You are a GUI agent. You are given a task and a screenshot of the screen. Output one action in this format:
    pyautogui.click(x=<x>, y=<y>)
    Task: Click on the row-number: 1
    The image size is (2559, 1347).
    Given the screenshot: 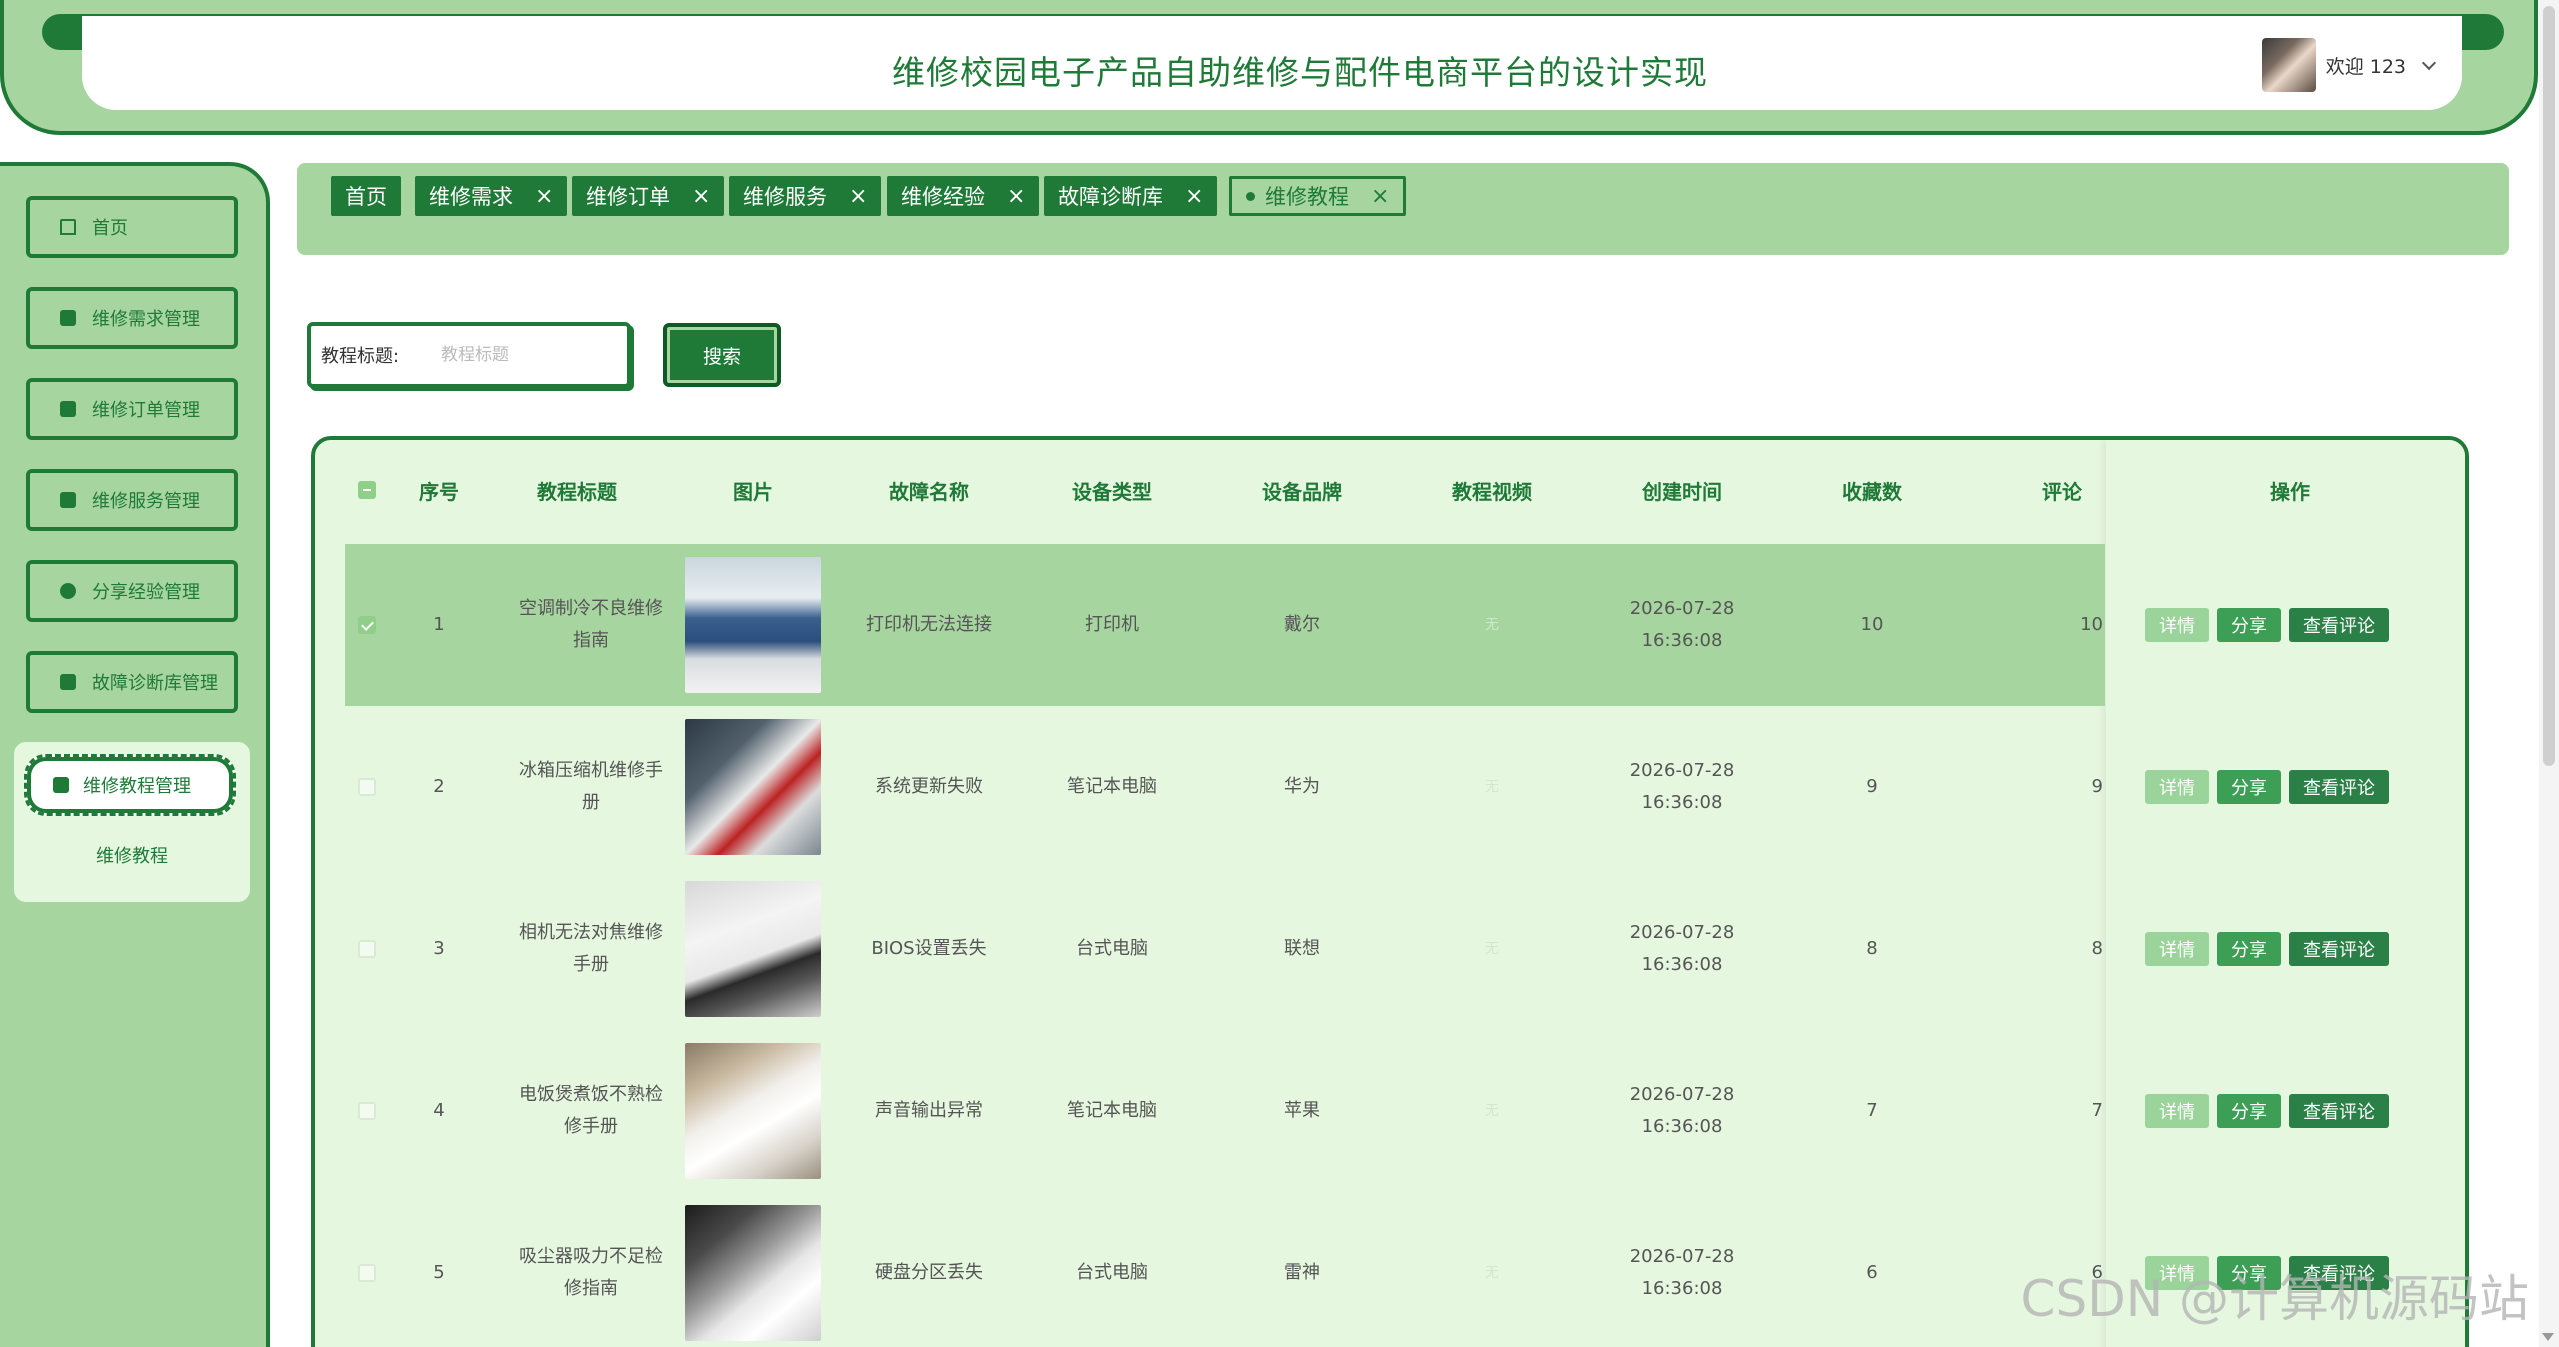 What is the action you would take?
    pyautogui.click(x=439, y=624)
    